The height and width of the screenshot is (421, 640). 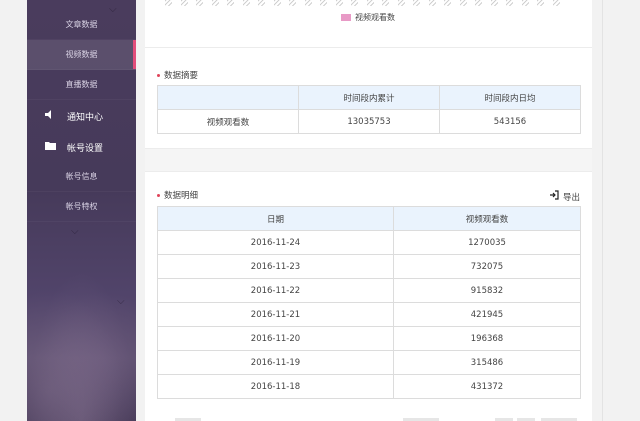 What do you see at coordinates (52, 147) in the screenshot?
I see `folder-icon` at bounding box center [52, 147].